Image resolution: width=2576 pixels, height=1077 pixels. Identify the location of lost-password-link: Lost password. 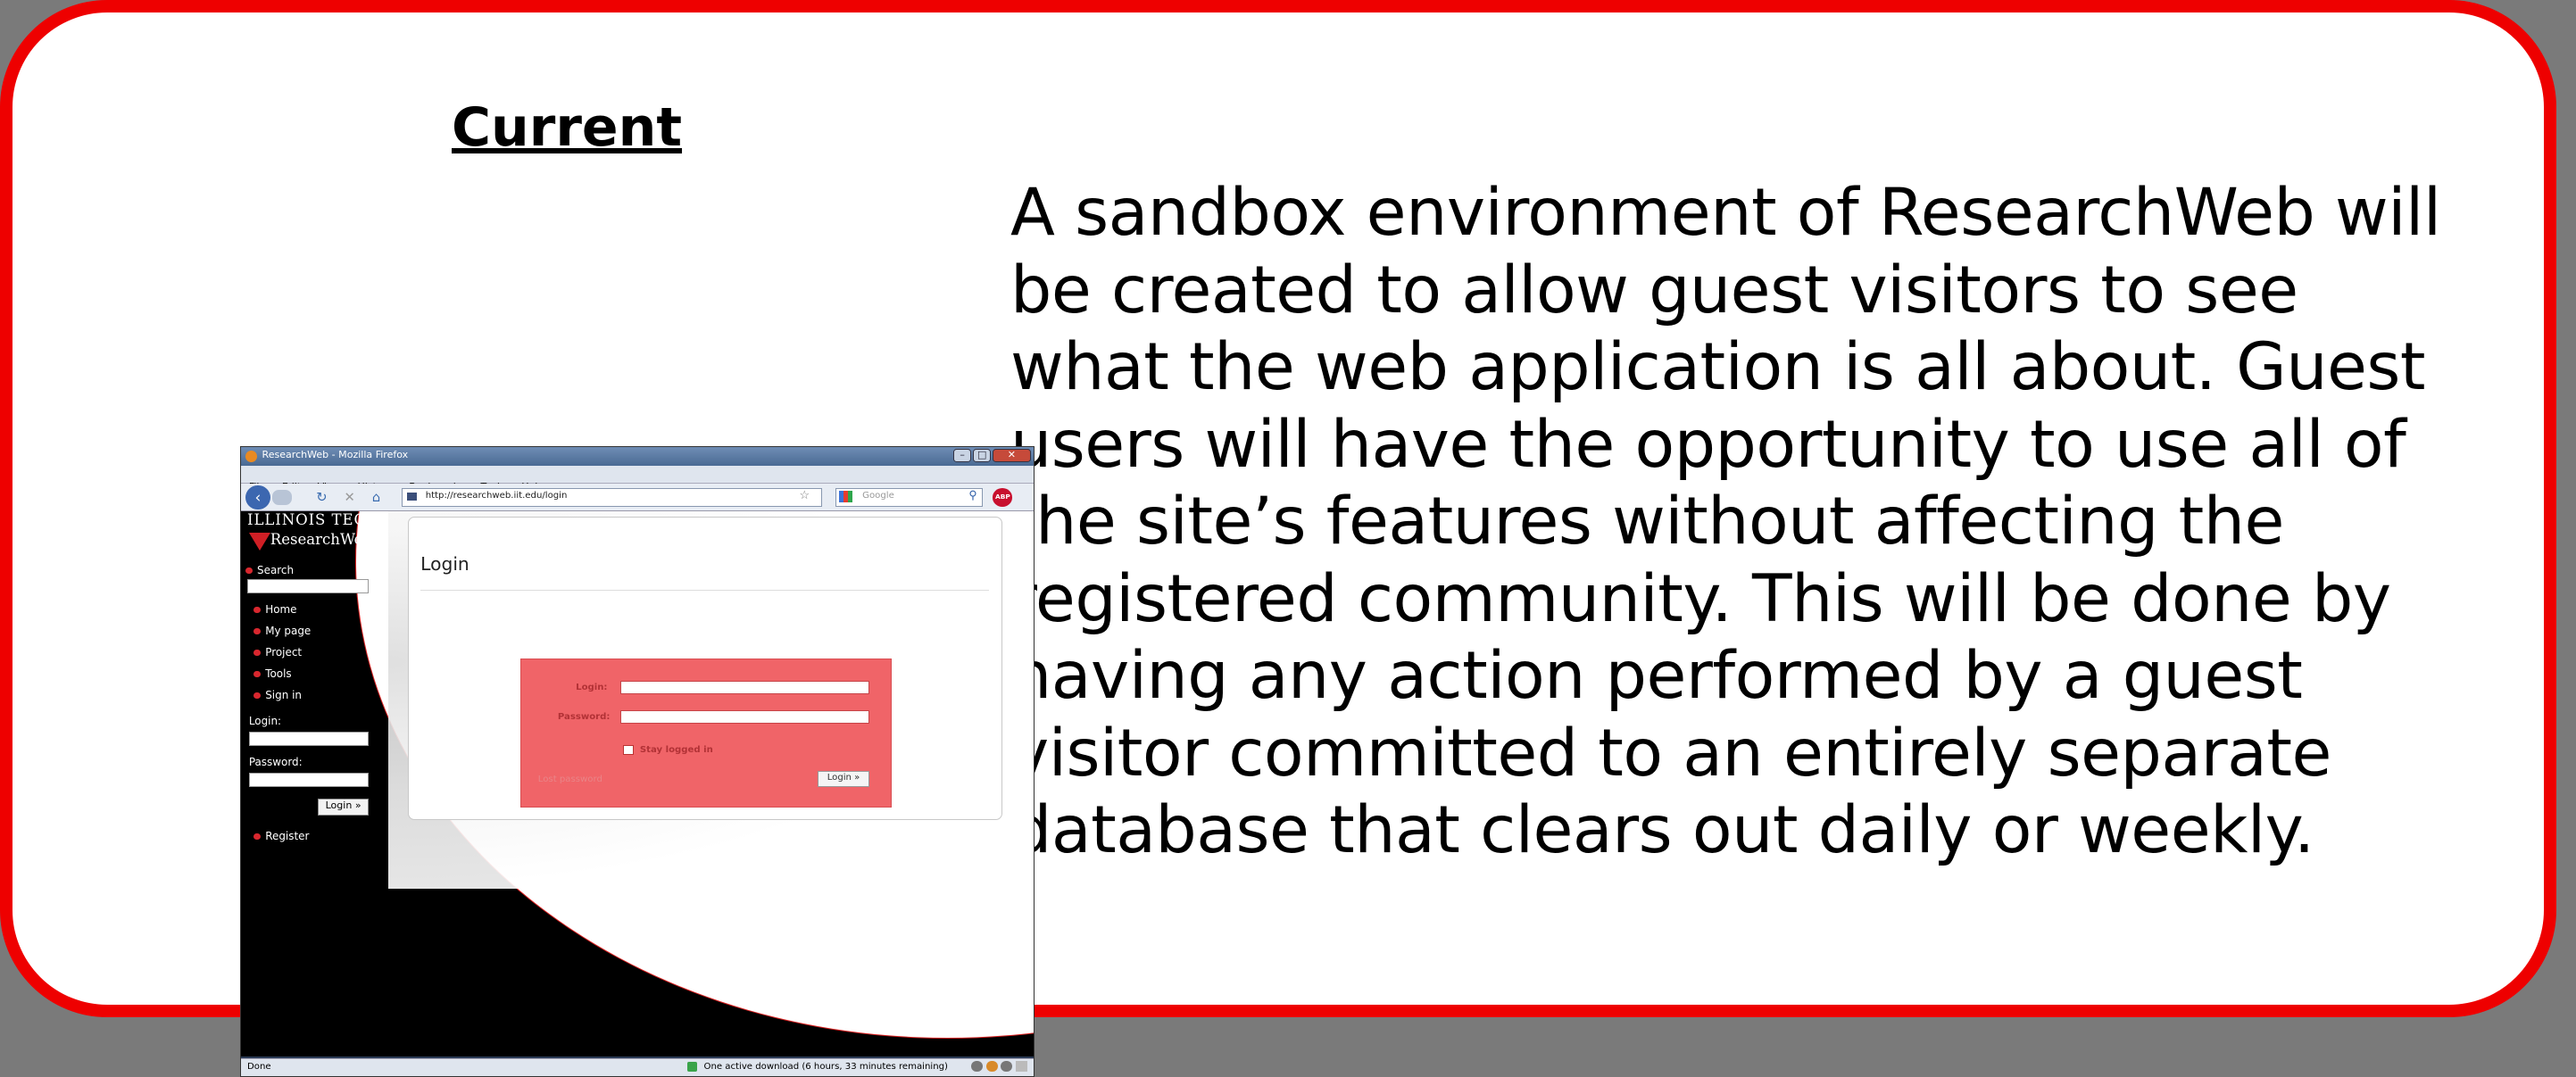
(570, 780).